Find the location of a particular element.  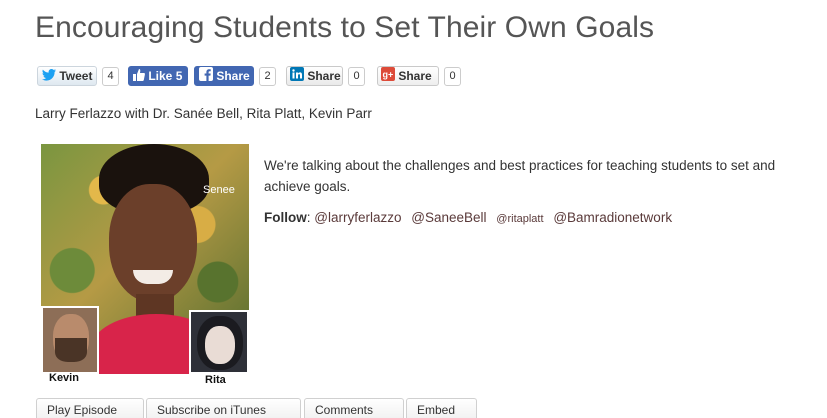

facebook-icon is located at coordinates (206, 76).